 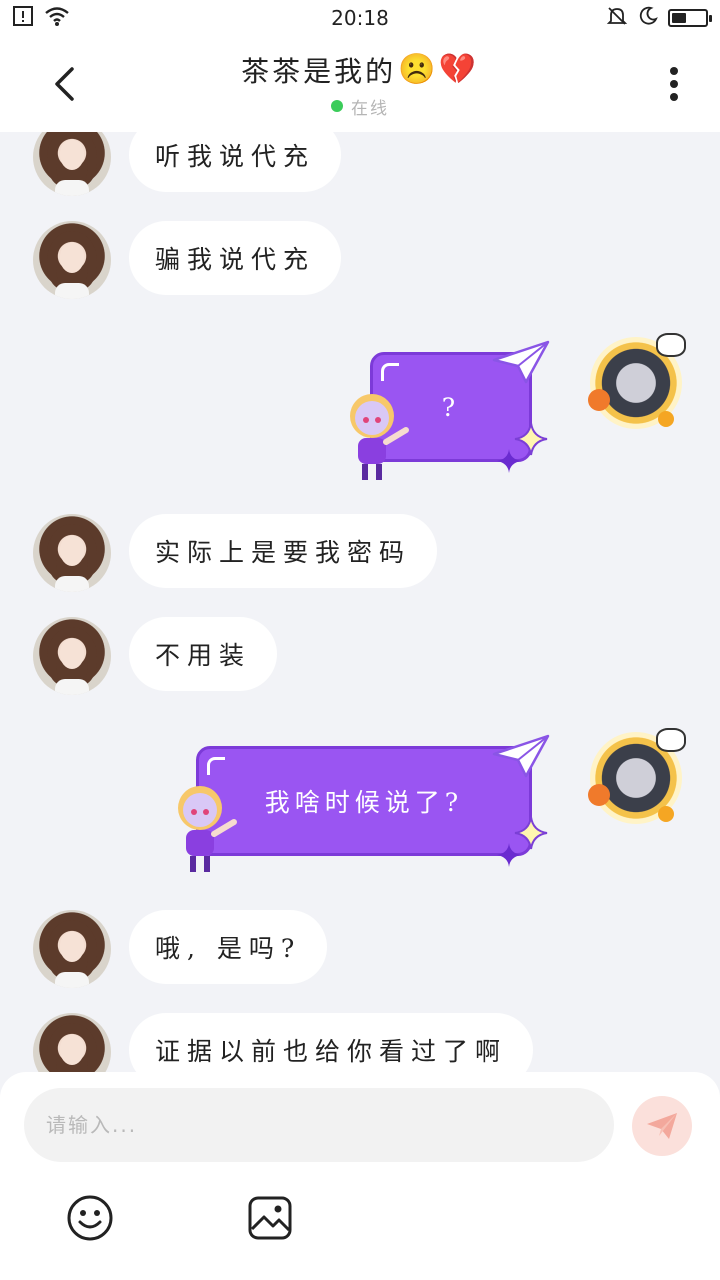 I want to click on wifi-icon, so click(x=57, y=18).